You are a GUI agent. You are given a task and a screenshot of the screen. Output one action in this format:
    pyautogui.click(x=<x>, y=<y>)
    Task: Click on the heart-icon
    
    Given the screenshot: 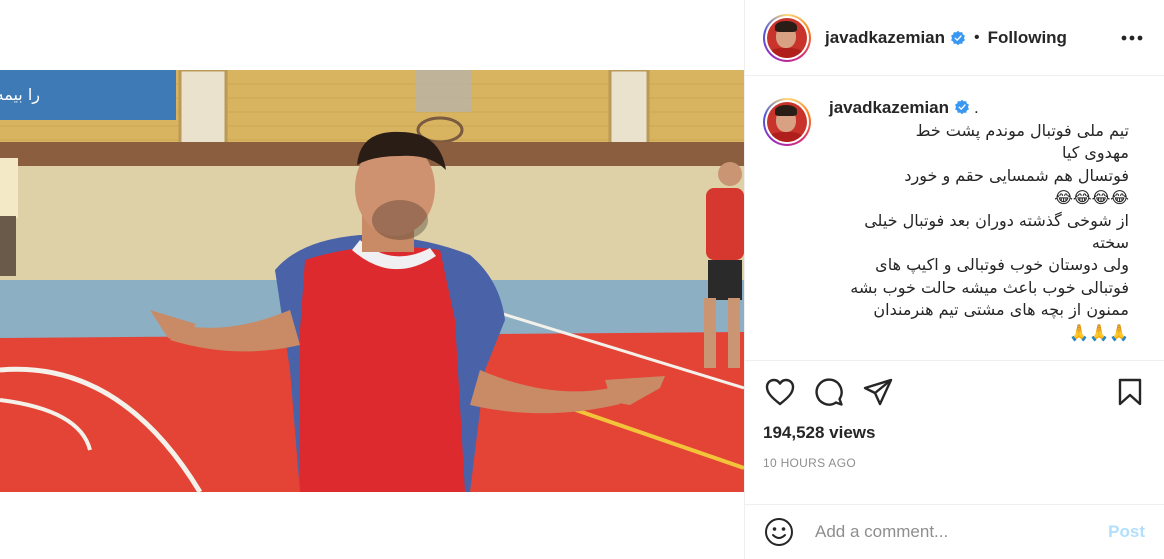 What is the action you would take?
    pyautogui.click(x=780, y=392)
    